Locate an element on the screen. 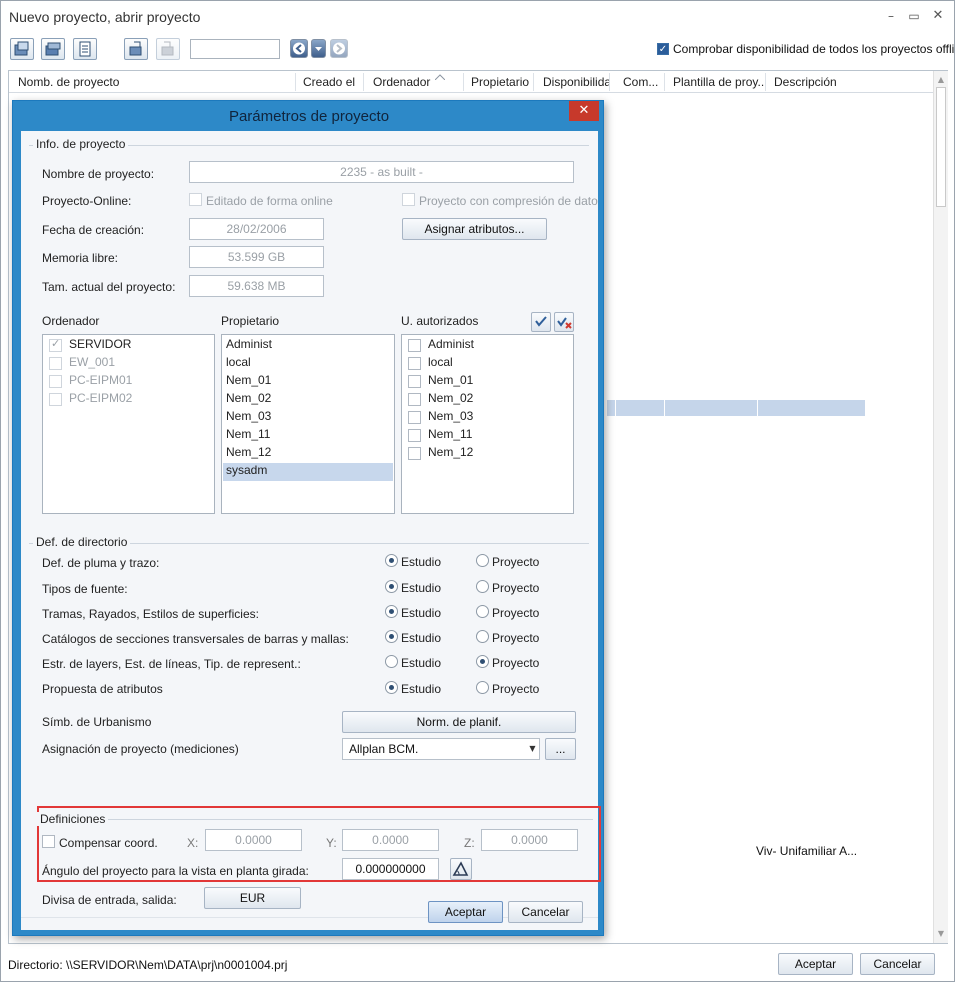 The height and width of the screenshot is (982, 955). history-dropdown-icon is located at coordinates (318, 48).